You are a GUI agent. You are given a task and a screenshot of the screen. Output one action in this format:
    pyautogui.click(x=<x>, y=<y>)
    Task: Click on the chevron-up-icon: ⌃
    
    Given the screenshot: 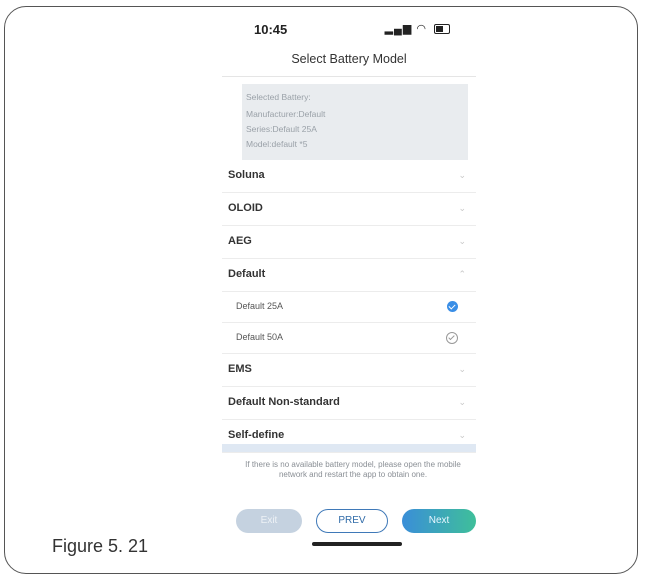 What is the action you would take?
    pyautogui.click(x=462, y=274)
    